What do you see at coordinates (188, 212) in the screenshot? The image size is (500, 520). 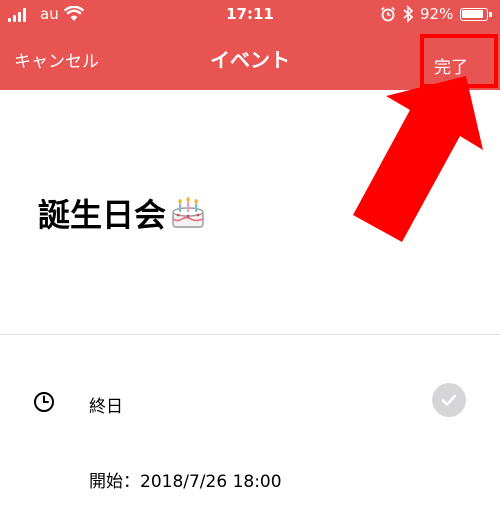 I see `cake-icon` at bounding box center [188, 212].